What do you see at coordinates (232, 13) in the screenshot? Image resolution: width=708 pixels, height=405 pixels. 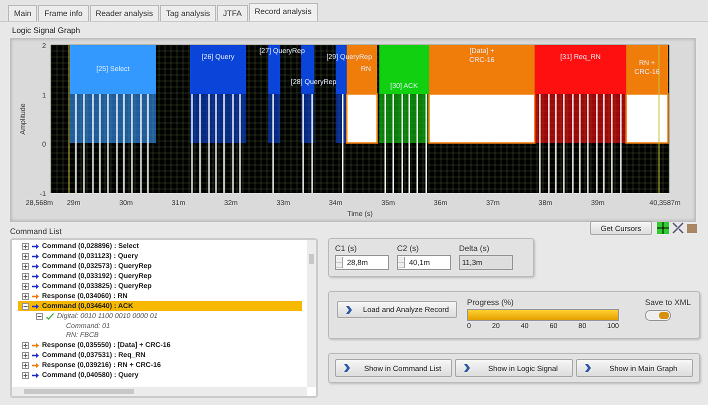 I see `tab: JTFA` at bounding box center [232, 13].